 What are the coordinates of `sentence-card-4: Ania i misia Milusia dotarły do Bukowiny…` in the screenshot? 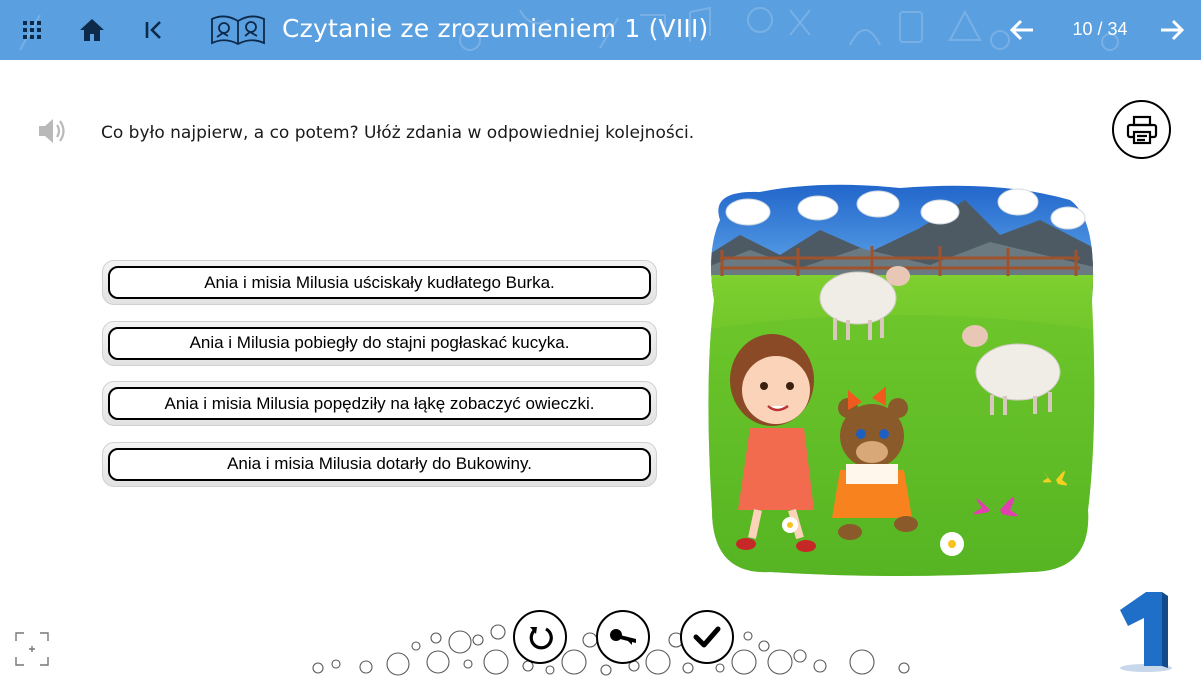 It's located at (379, 464).